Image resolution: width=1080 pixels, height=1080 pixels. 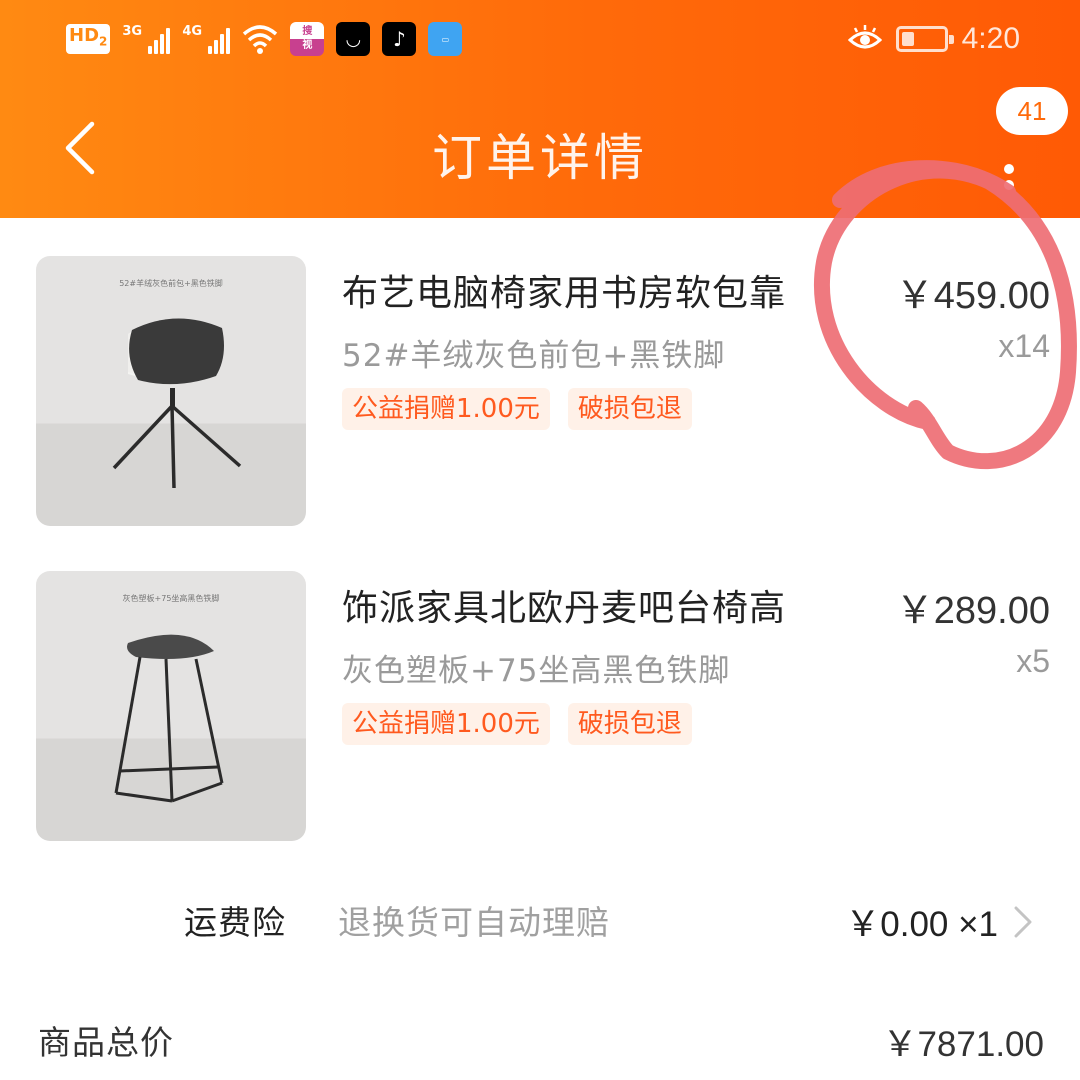 I want to click on product-image: 52#羊绒灰色前包+黑色铁脚, so click(x=171, y=391).